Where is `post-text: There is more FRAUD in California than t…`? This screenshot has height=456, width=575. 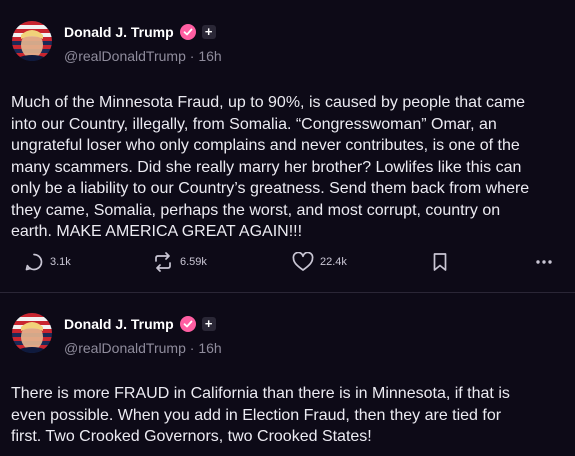
post-text: There is more FRAUD in California than t… is located at coordinates (260, 415).